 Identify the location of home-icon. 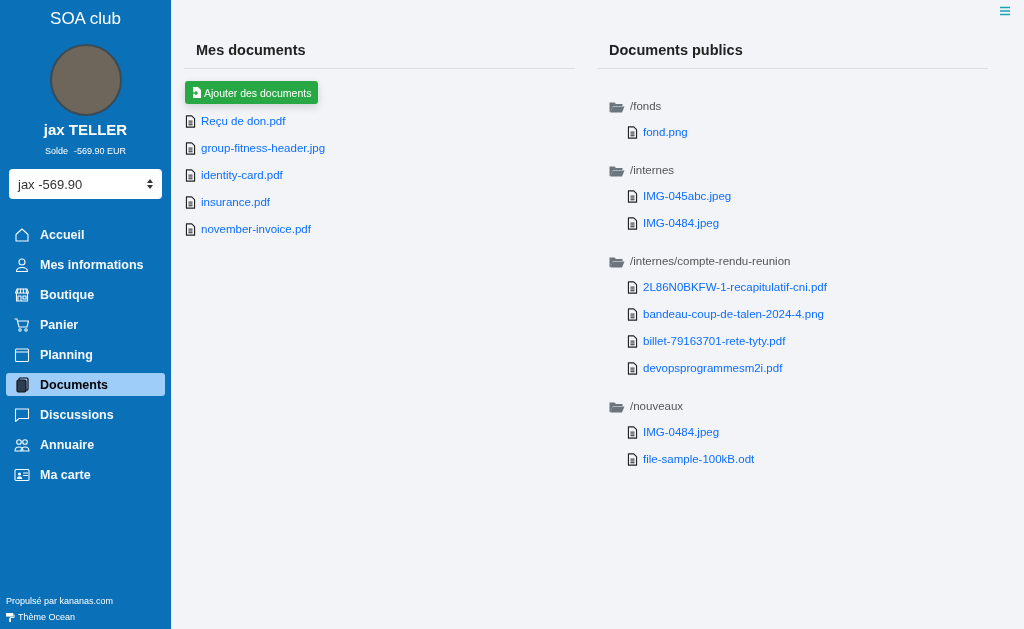
(22, 234).